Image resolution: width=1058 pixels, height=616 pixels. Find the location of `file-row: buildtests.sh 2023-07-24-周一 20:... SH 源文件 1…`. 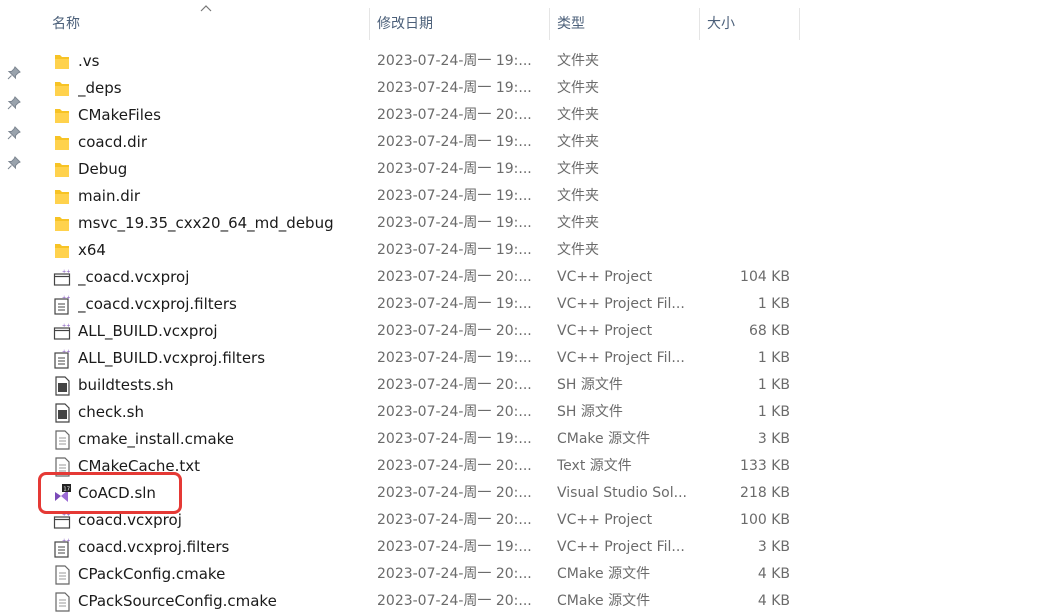

file-row: buildtests.sh 2023-07-24-周一 20:... SH 源文件 1… is located at coordinates (424, 385).